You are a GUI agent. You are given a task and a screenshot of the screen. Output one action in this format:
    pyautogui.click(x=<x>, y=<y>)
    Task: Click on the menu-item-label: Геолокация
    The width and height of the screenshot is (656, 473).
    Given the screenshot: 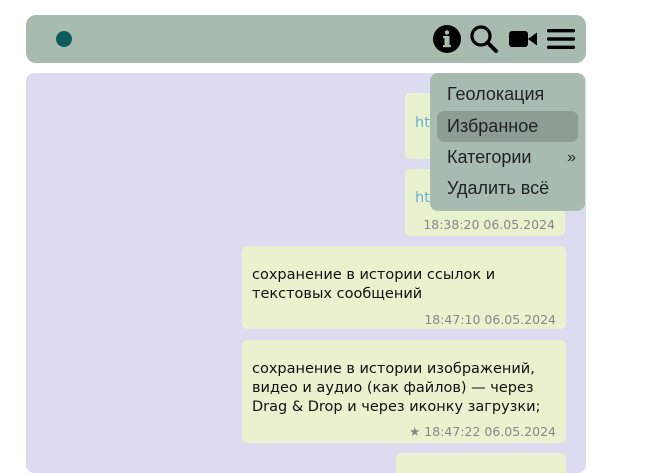 What is the action you would take?
    pyautogui.click(x=496, y=94)
    